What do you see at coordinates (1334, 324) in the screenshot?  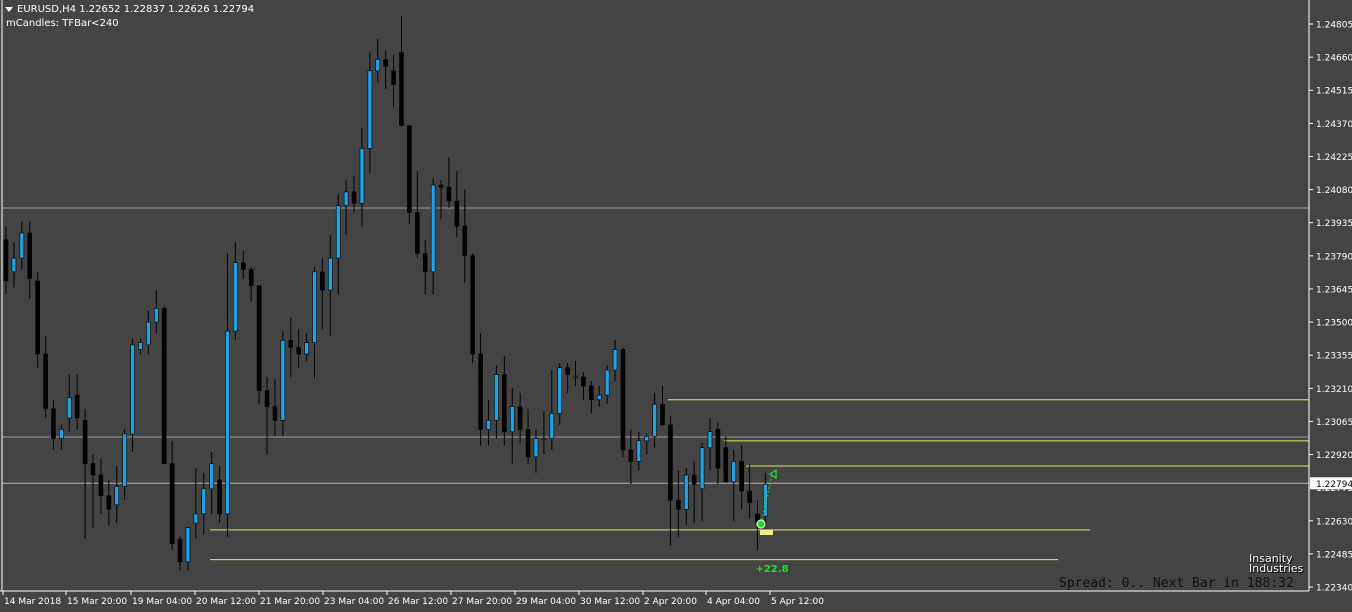 I see `price-label: 1.23500` at bounding box center [1334, 324].